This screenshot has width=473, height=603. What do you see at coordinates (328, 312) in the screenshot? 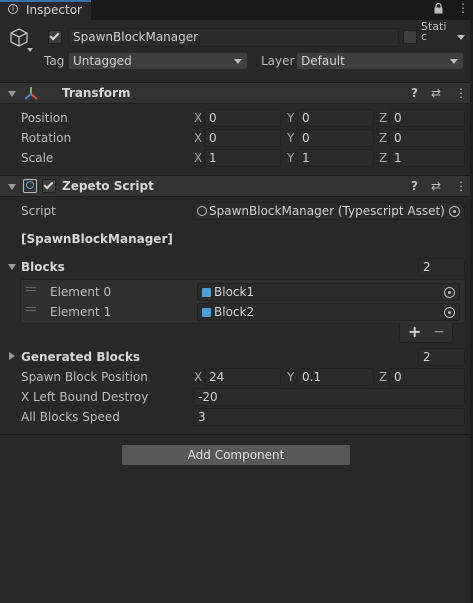
I see `element-1-object-field: Block2` at bounding box center [328, 312].